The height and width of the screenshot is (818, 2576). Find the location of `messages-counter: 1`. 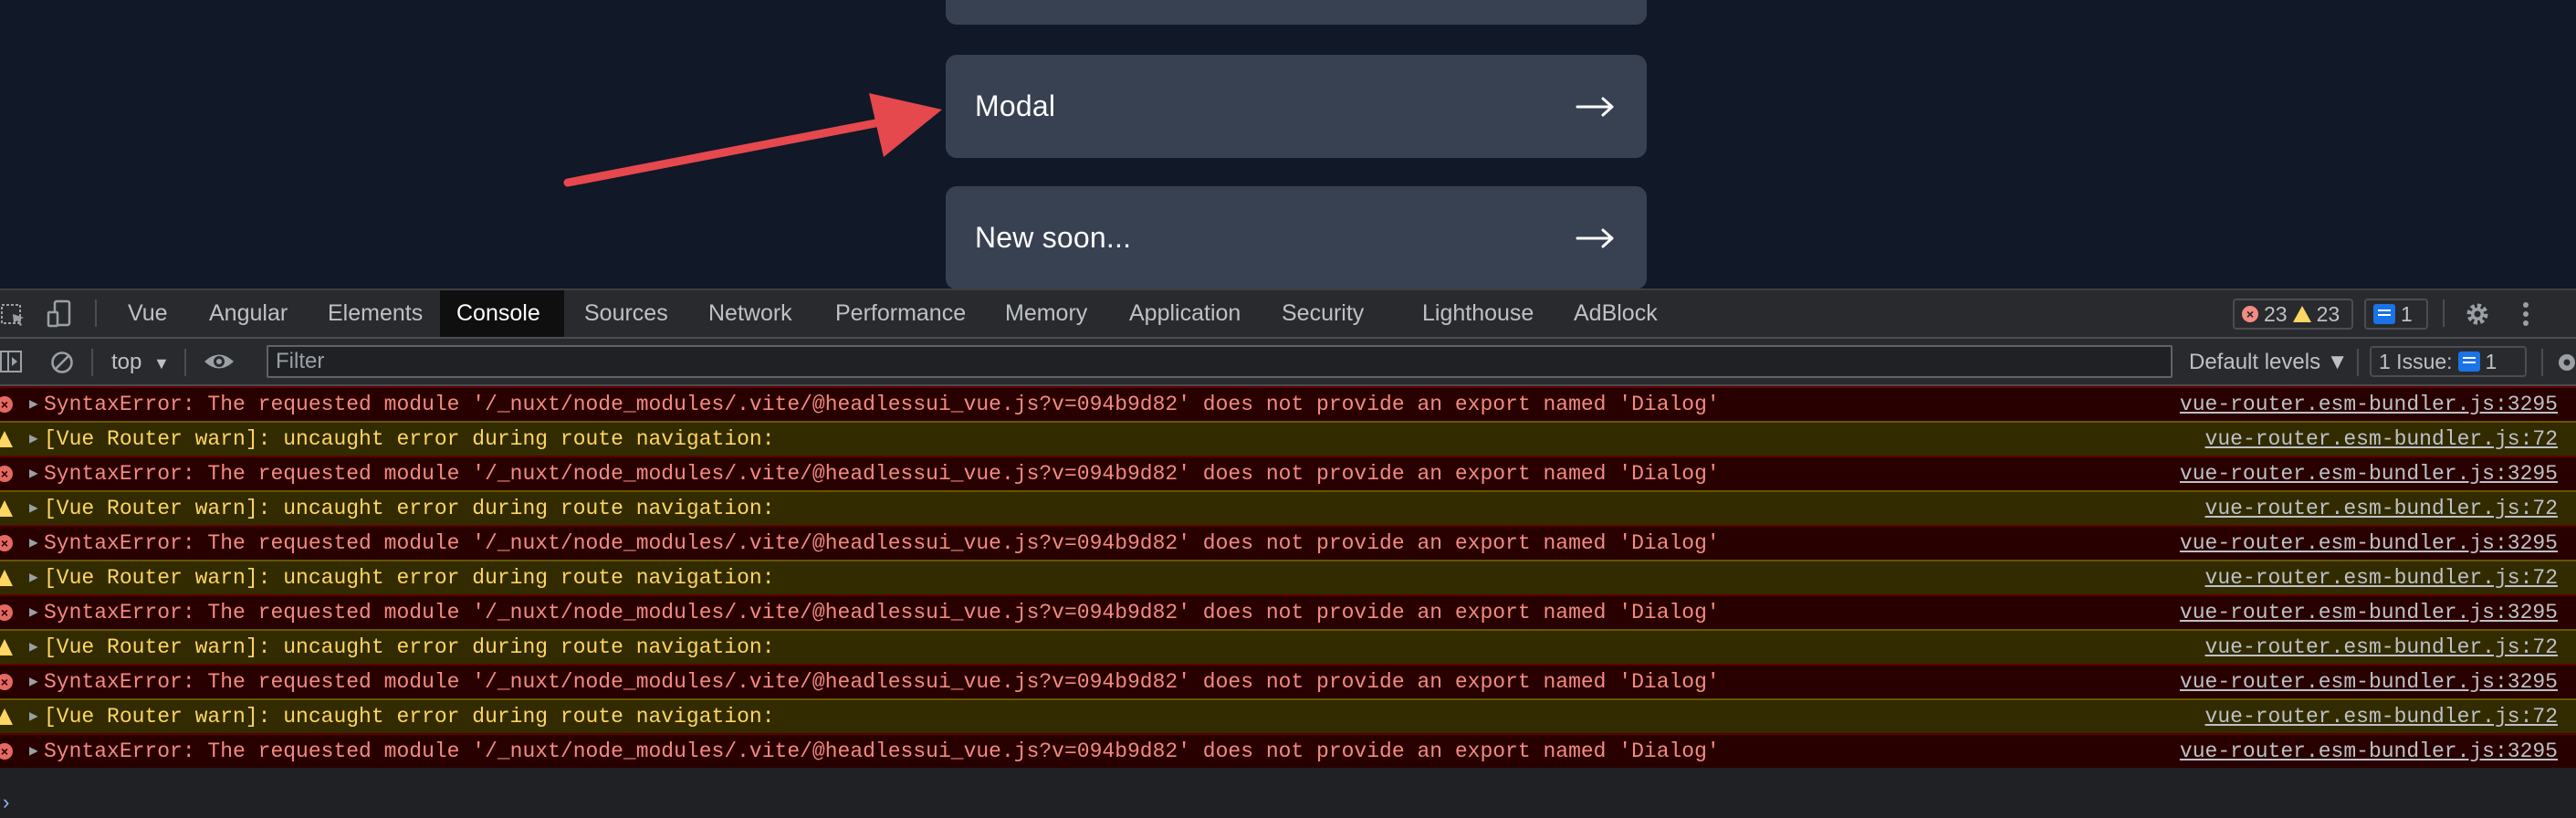

messages-counter: 1 is located at coordinates (2396, 314).